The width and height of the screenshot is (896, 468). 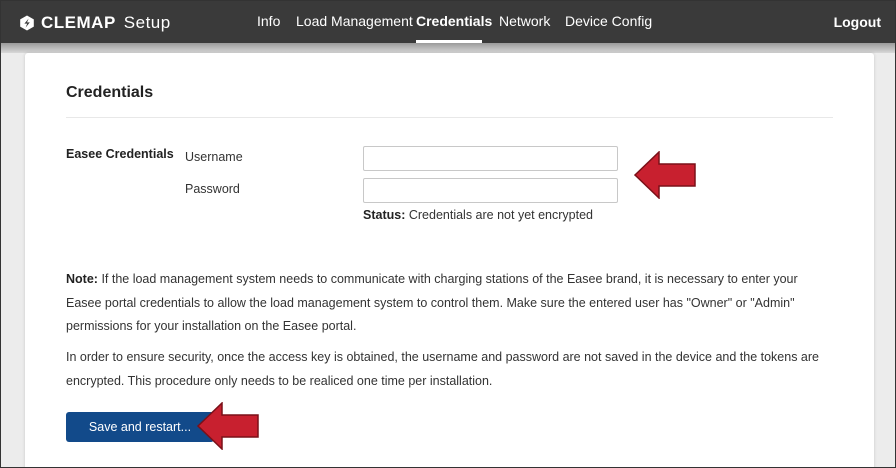 What do you see at coordinates (448, 48) in the screenshot?
I see `navbar-shadow` at bounding box center [448, 48].